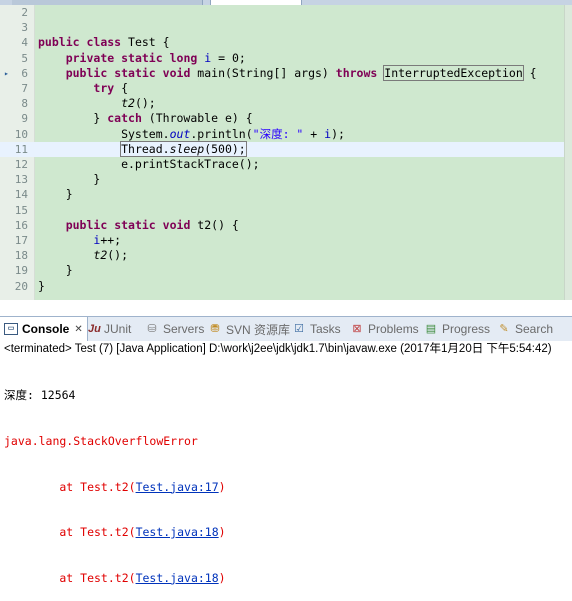 This screenshot has width=572, height=601. Describe the element at coordinates (282, 164) in the screenshot. I see `code-line: 12 e.printStackTrace();` at that location.